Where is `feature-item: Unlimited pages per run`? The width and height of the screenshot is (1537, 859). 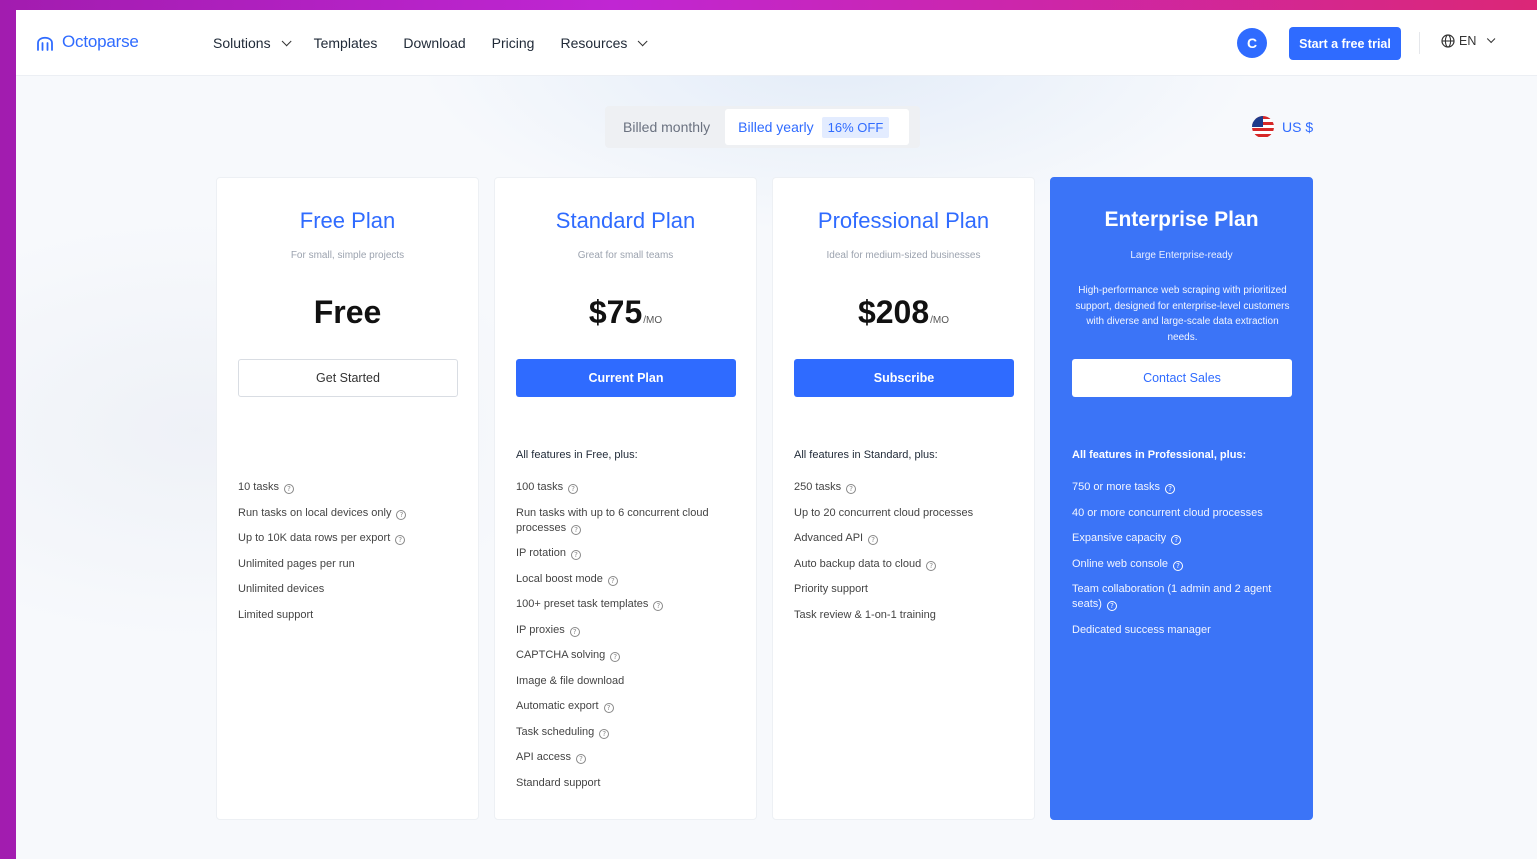 feature-item: Unlimited pages per run is located at coordinates (350, 564).